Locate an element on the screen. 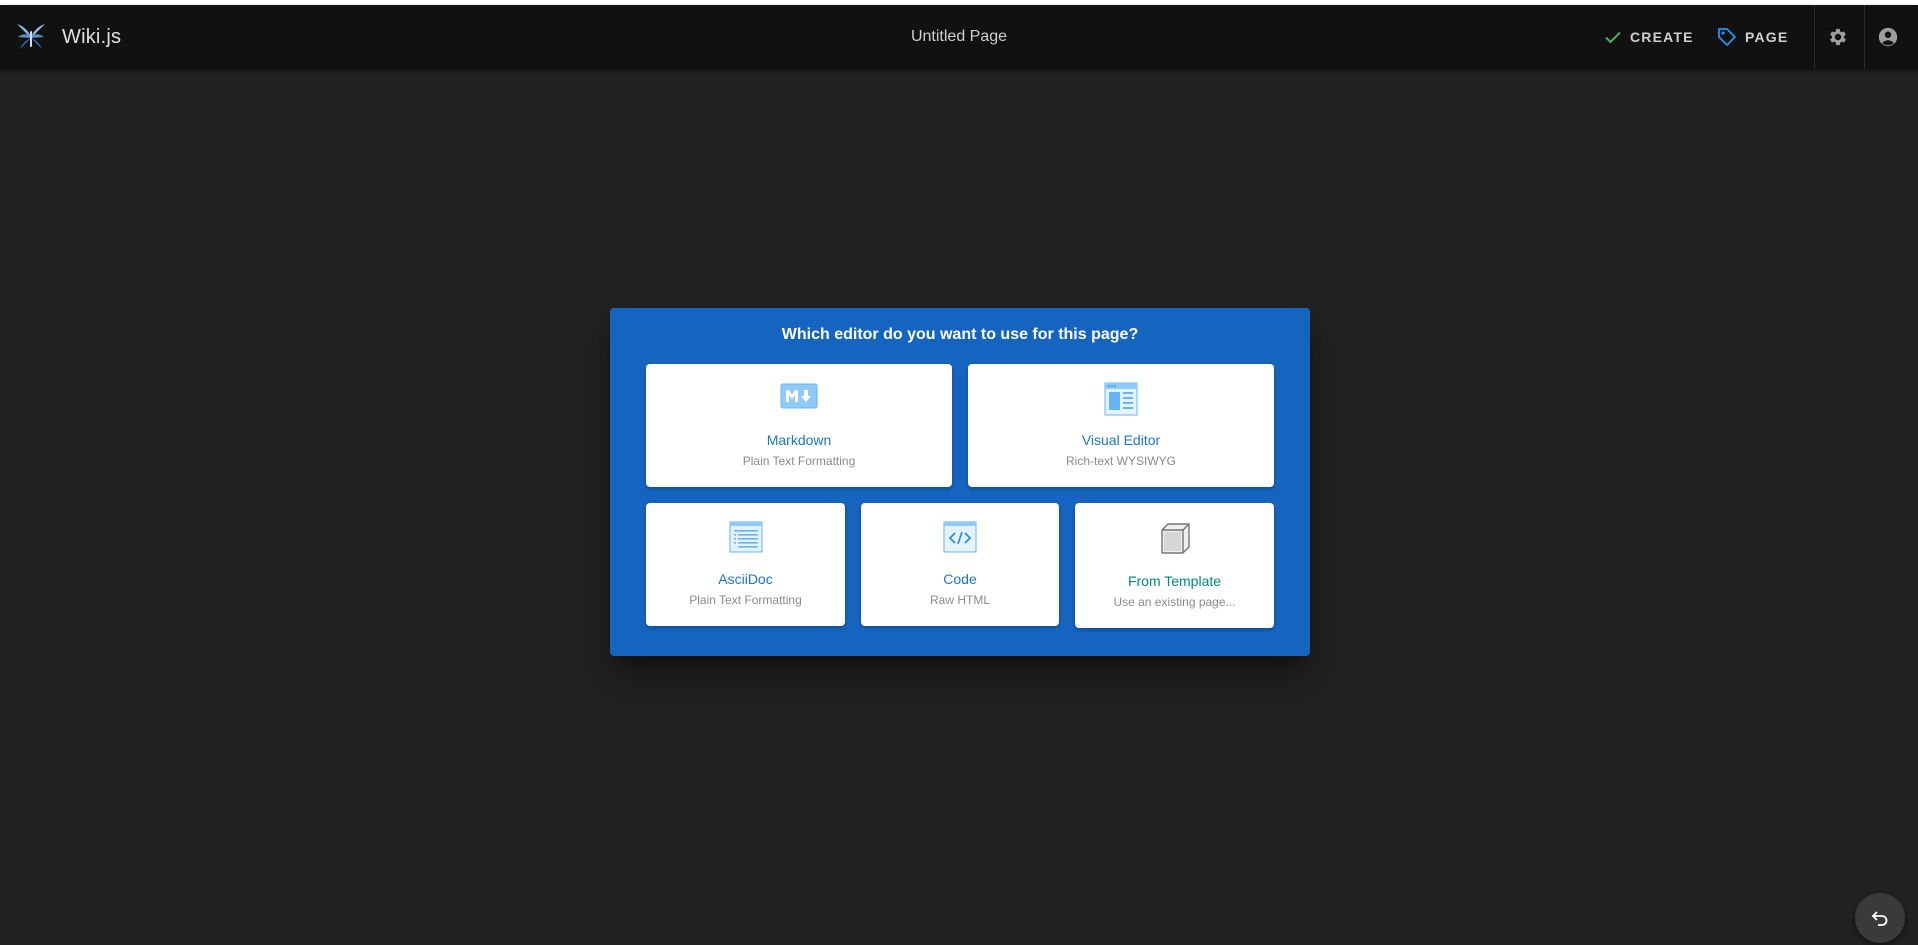  create-button-label: CREATE is located at coordinates (1662, 37).